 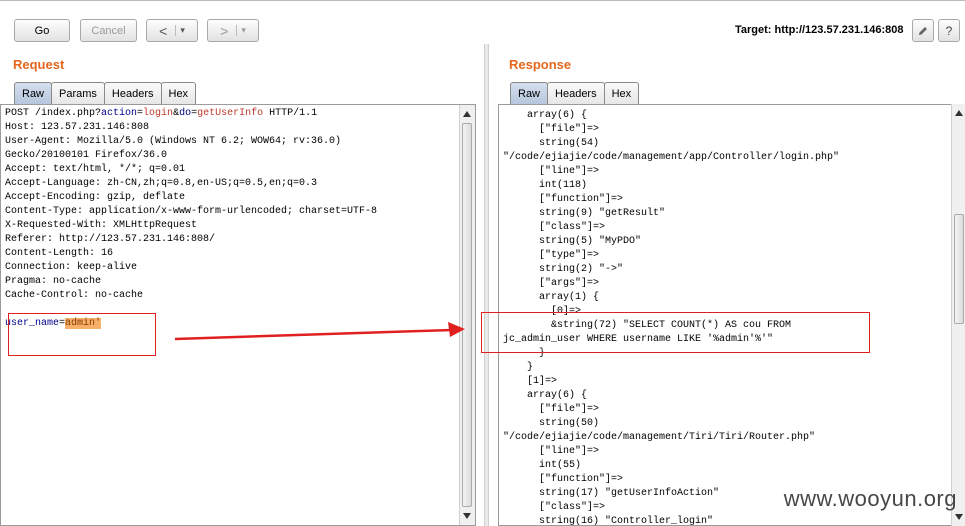 I want to click on code-line: }, so click(x=518, y=367).